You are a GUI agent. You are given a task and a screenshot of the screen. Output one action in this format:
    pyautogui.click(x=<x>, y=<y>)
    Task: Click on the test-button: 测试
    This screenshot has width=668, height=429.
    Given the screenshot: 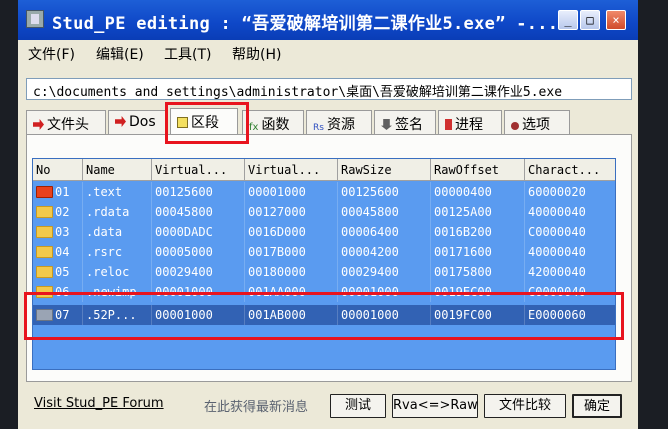 What is the action you would take?
    pyautogui.click(x=358, y=406)
    